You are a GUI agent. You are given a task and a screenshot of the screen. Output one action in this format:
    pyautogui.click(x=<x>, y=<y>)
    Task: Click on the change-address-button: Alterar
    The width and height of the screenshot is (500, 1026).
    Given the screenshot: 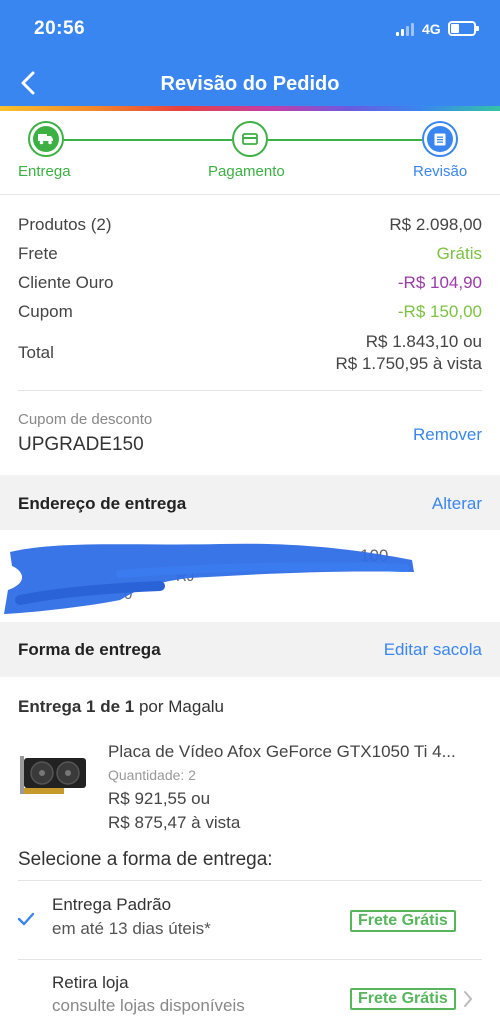 What is the action you would take?
    pyautogui.click(x=457, y=504)
    